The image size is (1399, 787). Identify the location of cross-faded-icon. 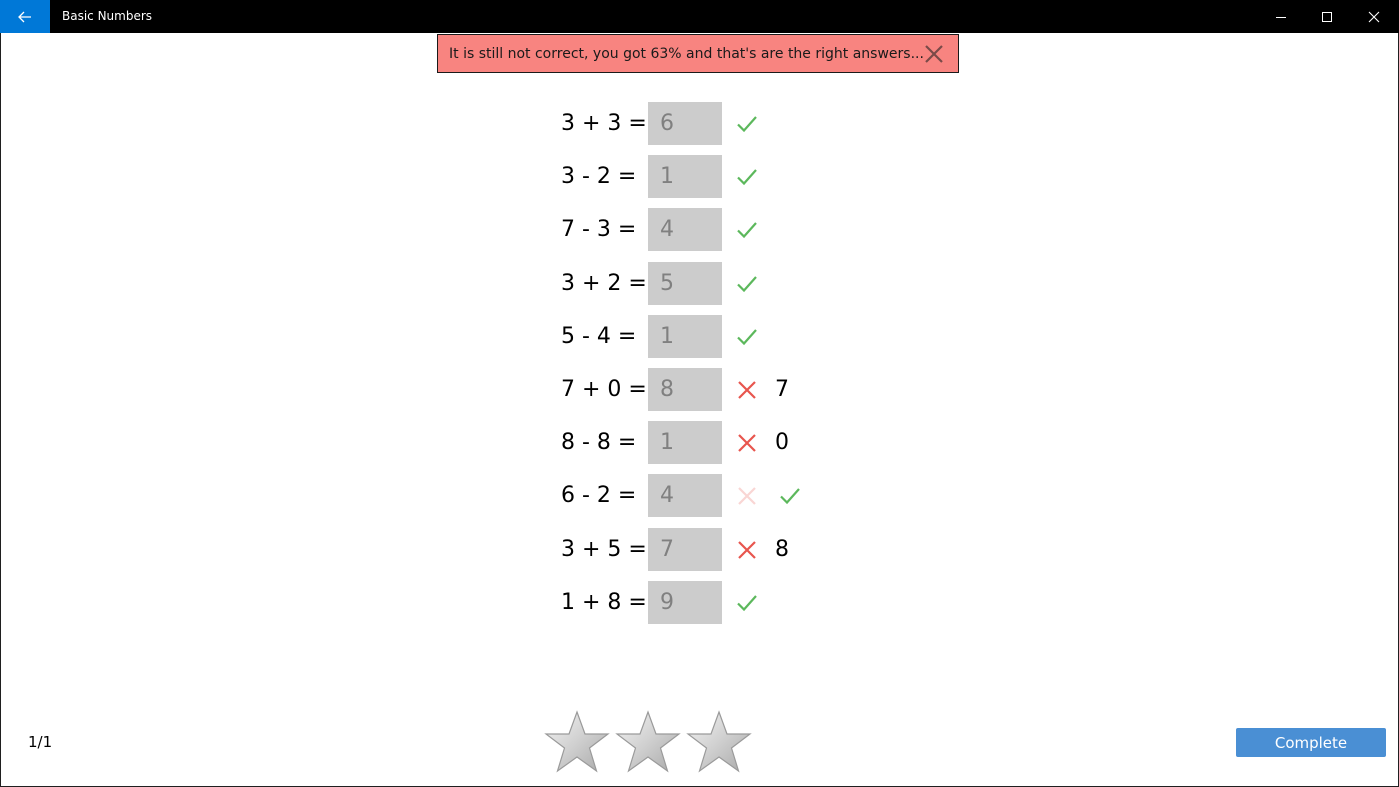
(747, 496).